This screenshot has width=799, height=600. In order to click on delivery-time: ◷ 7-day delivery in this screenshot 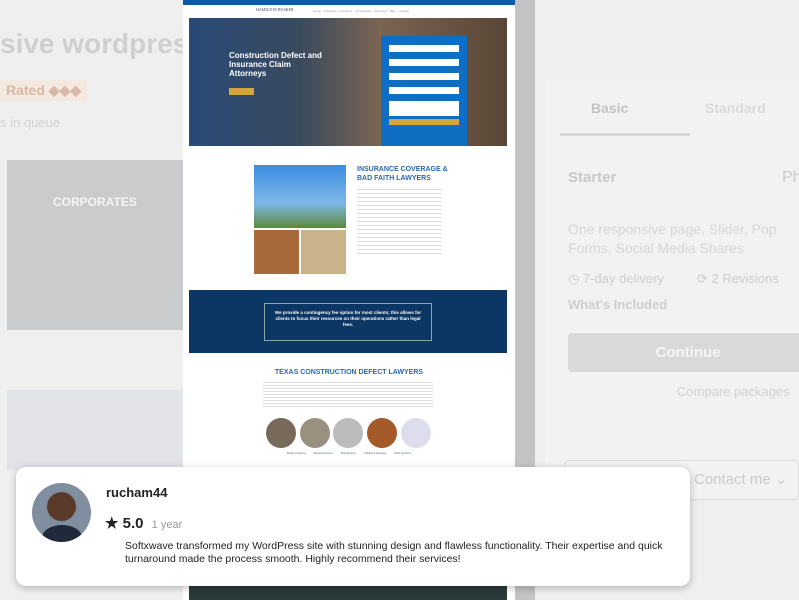, I will do `click(616, 278)`.